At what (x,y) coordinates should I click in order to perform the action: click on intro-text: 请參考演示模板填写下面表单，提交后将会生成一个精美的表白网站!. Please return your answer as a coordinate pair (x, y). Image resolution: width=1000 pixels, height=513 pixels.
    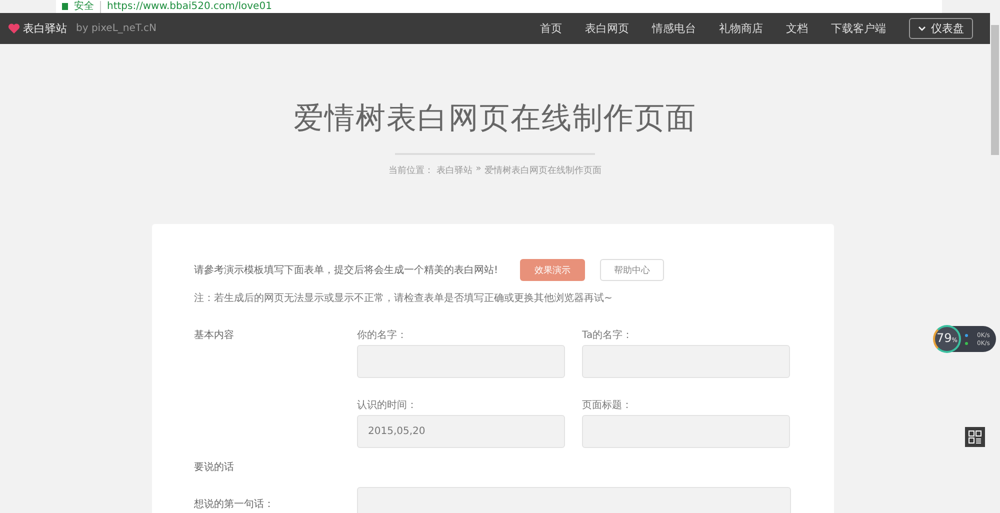
    Looking at the image, I should click on (347, 270).